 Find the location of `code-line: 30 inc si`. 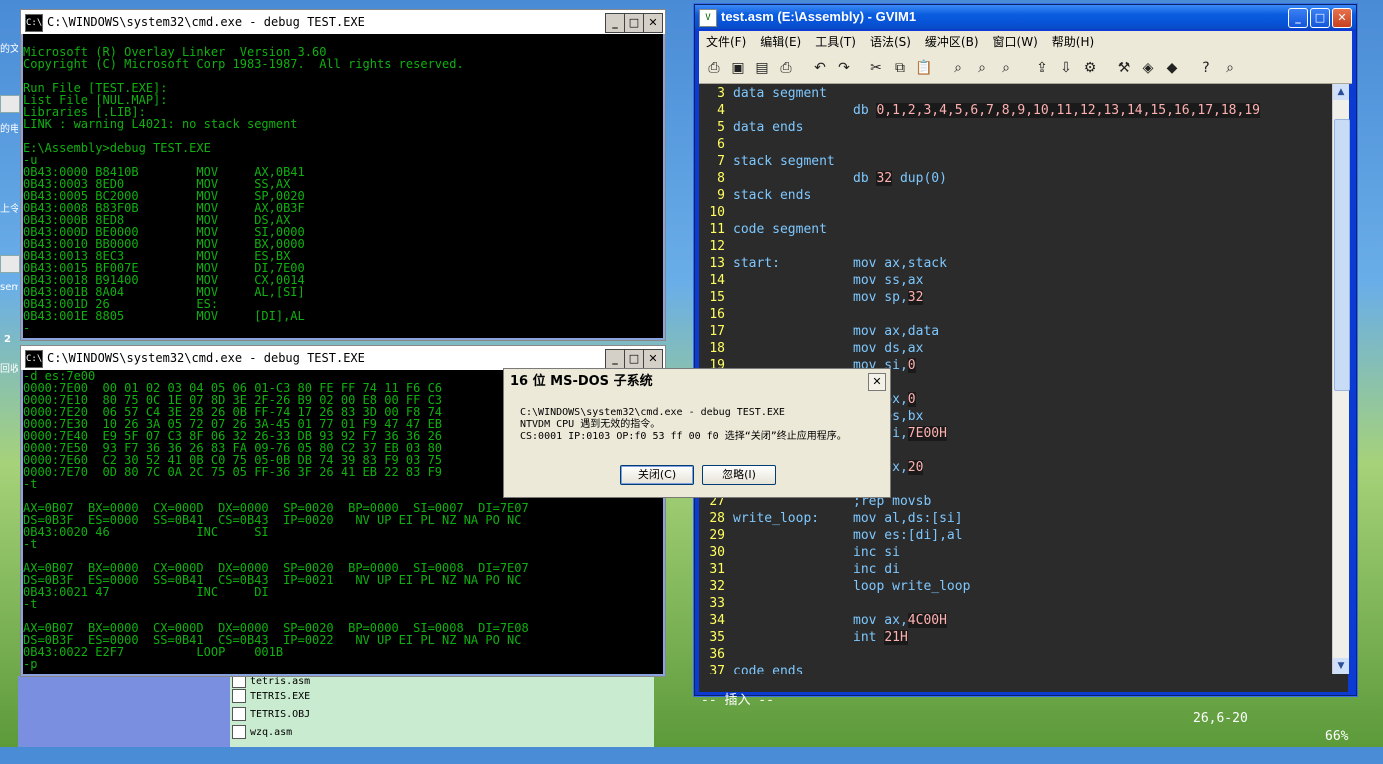

code-line: 30 inc si is located at coordinates (799, 552).